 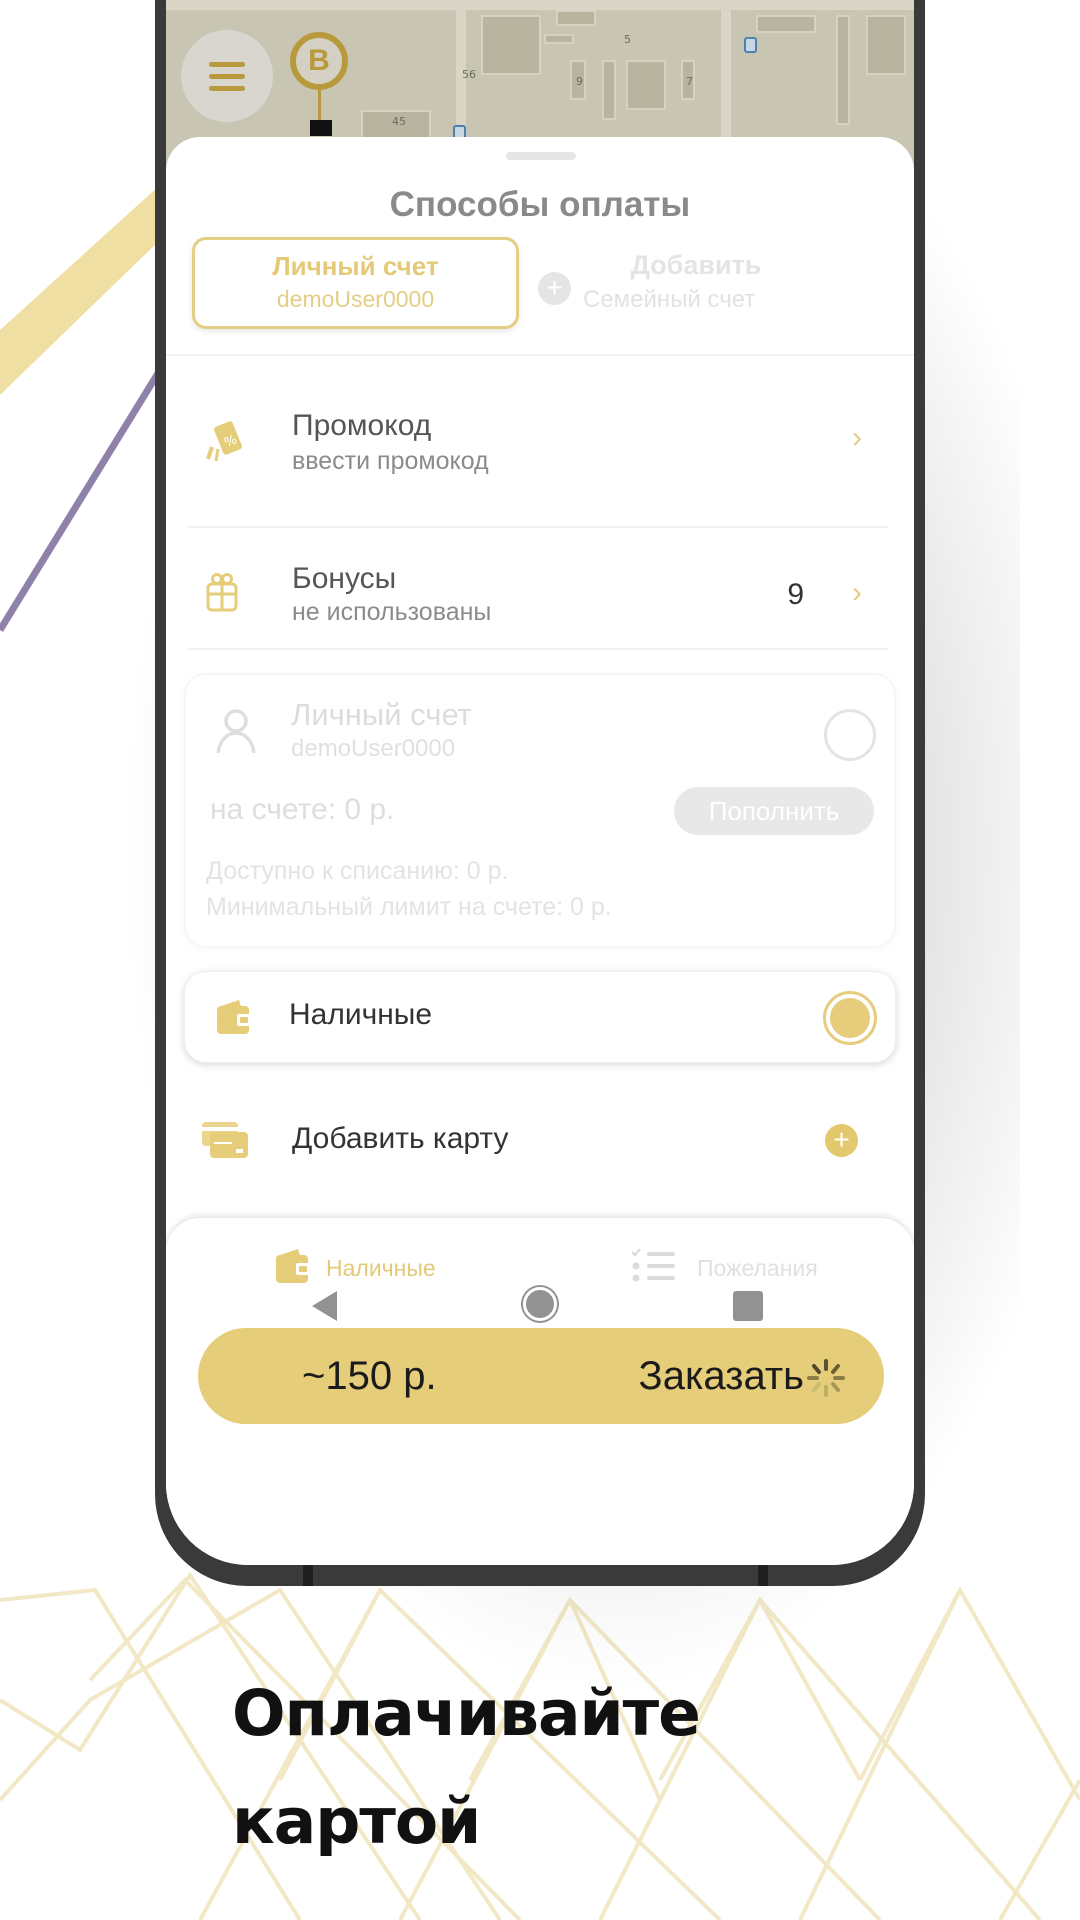 What do you see at coordinates (696, 265) in the screenshot?
I see `add-family-title: Добавить` at bounding box center [696, 265].